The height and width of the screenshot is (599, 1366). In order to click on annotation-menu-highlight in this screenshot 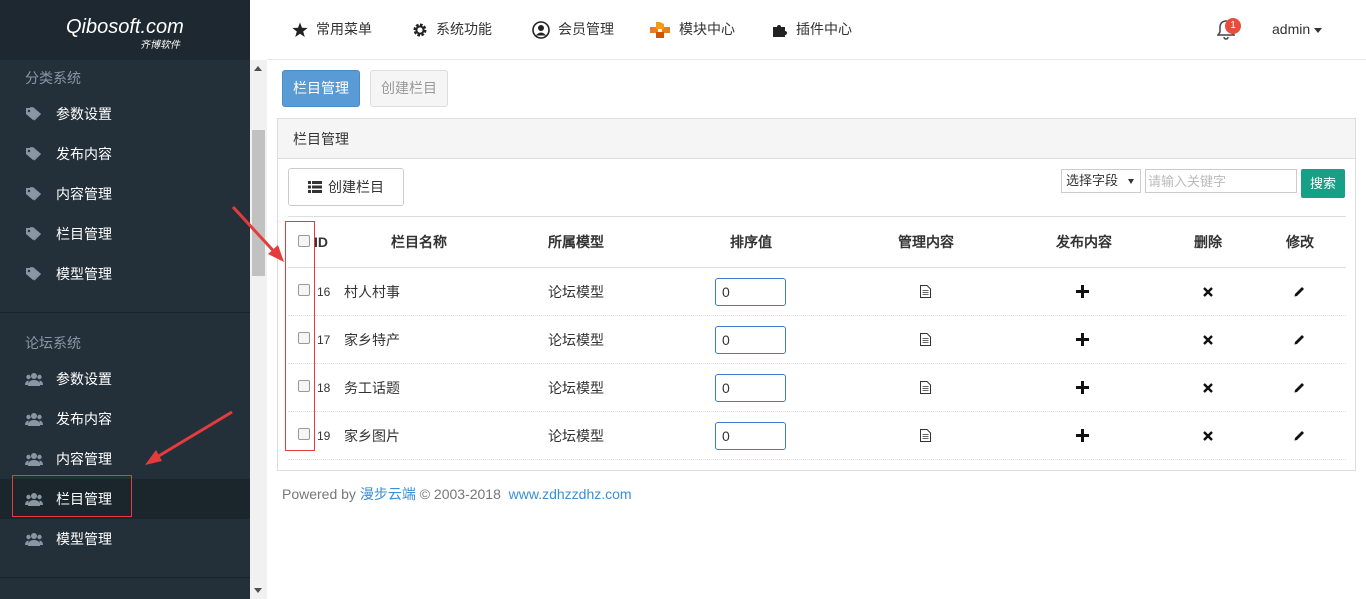, I will do `click(72, 496)`.